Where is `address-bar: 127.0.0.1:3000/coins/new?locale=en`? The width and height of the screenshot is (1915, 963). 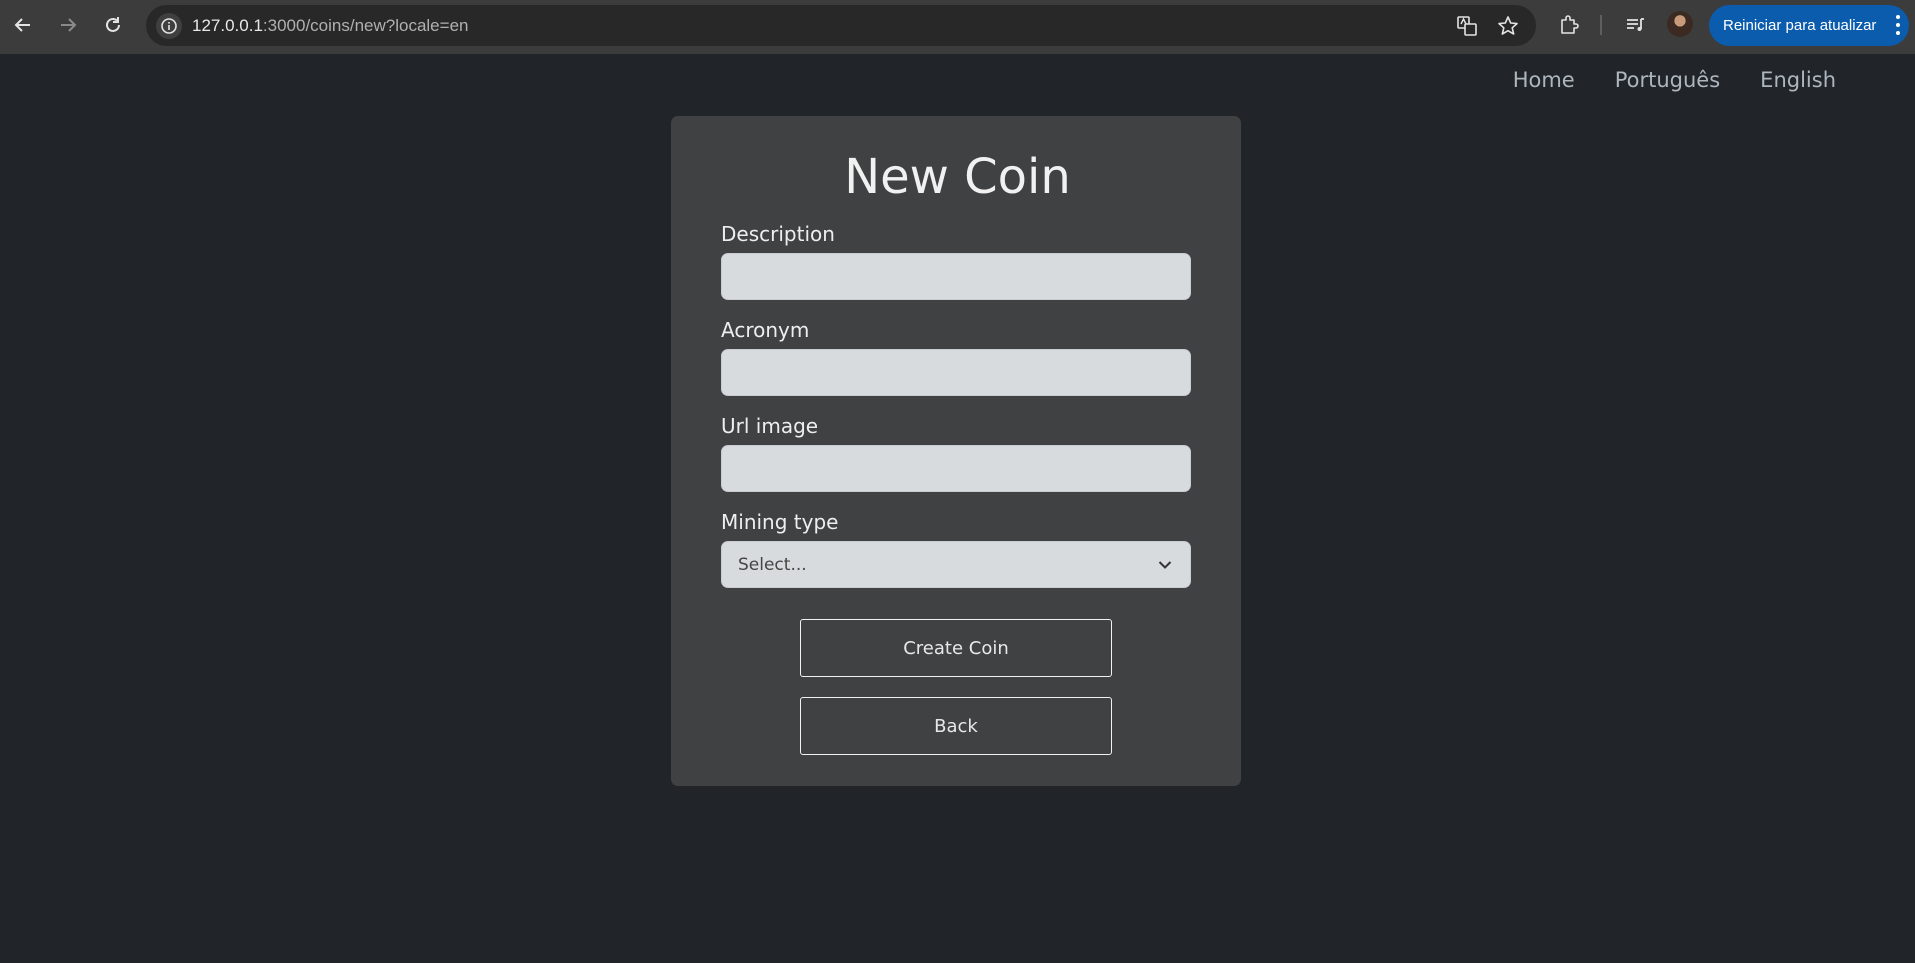
address-bar: 127.0.0.1:3000/coins/new?locale=en is located at coordinates (841, 25).